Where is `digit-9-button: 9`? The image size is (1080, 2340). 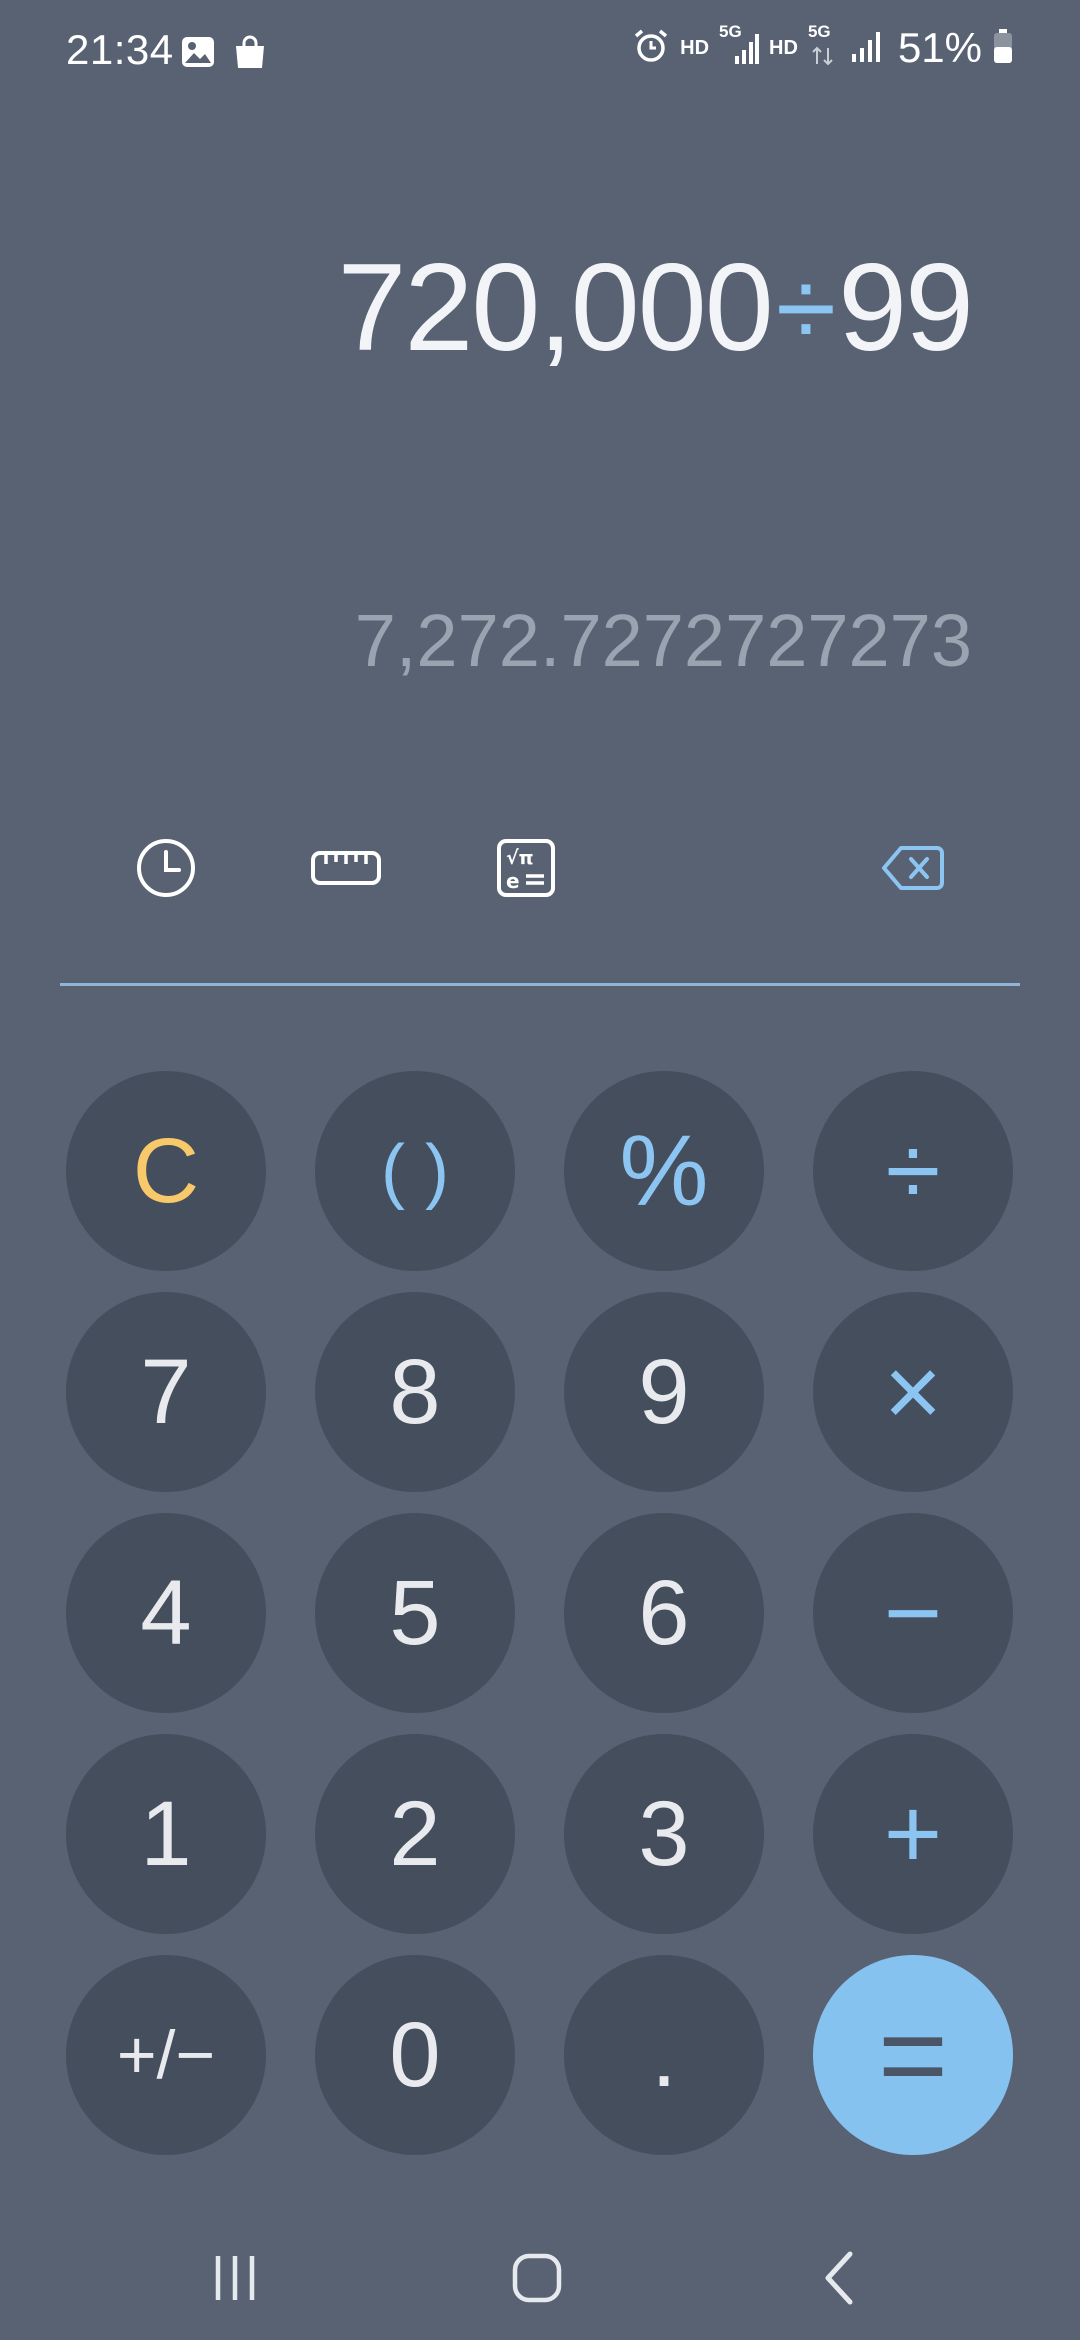
digit-9-button: 9 is located at coordinates (664, 1392).